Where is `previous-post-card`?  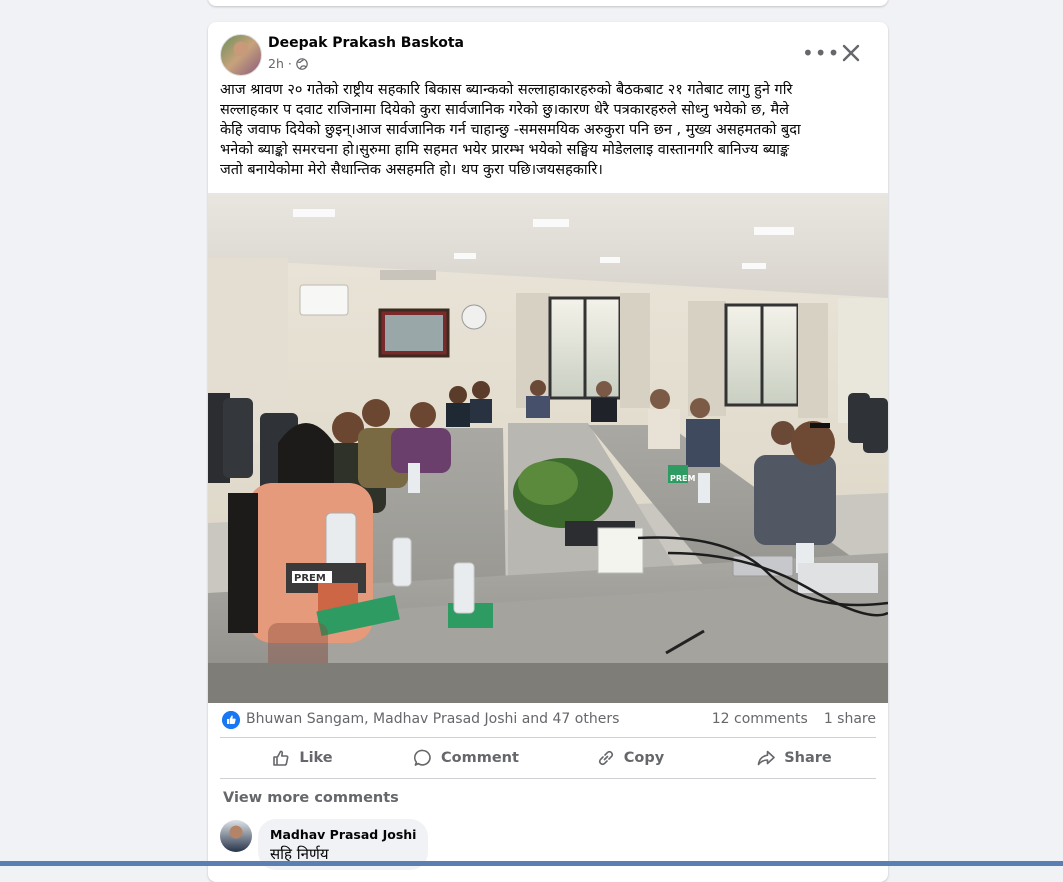 previous-post-card is located at coordinates (548, 3).